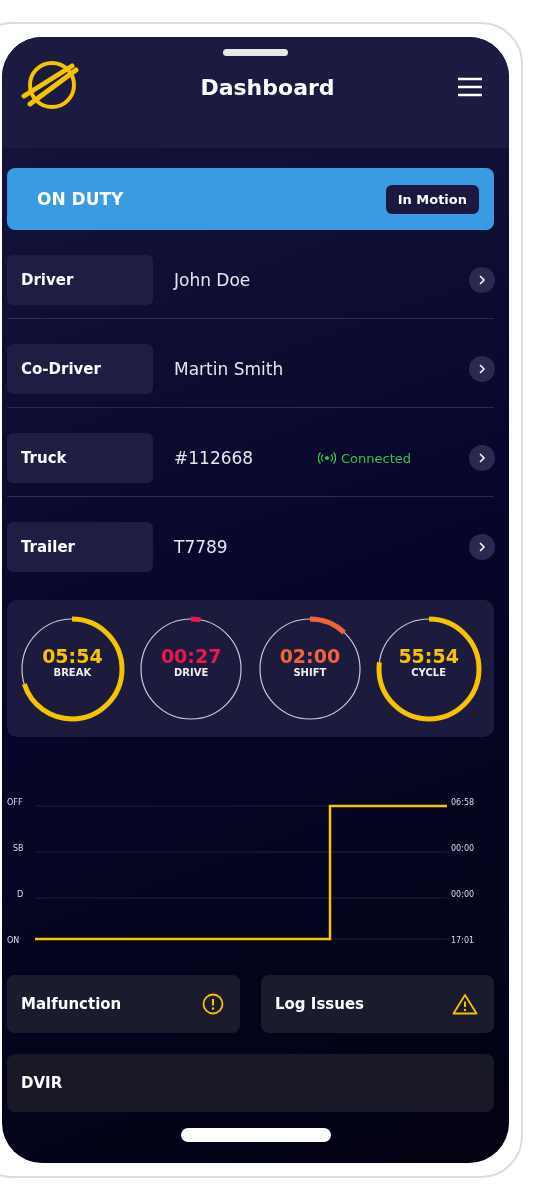  I want to click on row-value: Martin Smith, so click(229, 369).